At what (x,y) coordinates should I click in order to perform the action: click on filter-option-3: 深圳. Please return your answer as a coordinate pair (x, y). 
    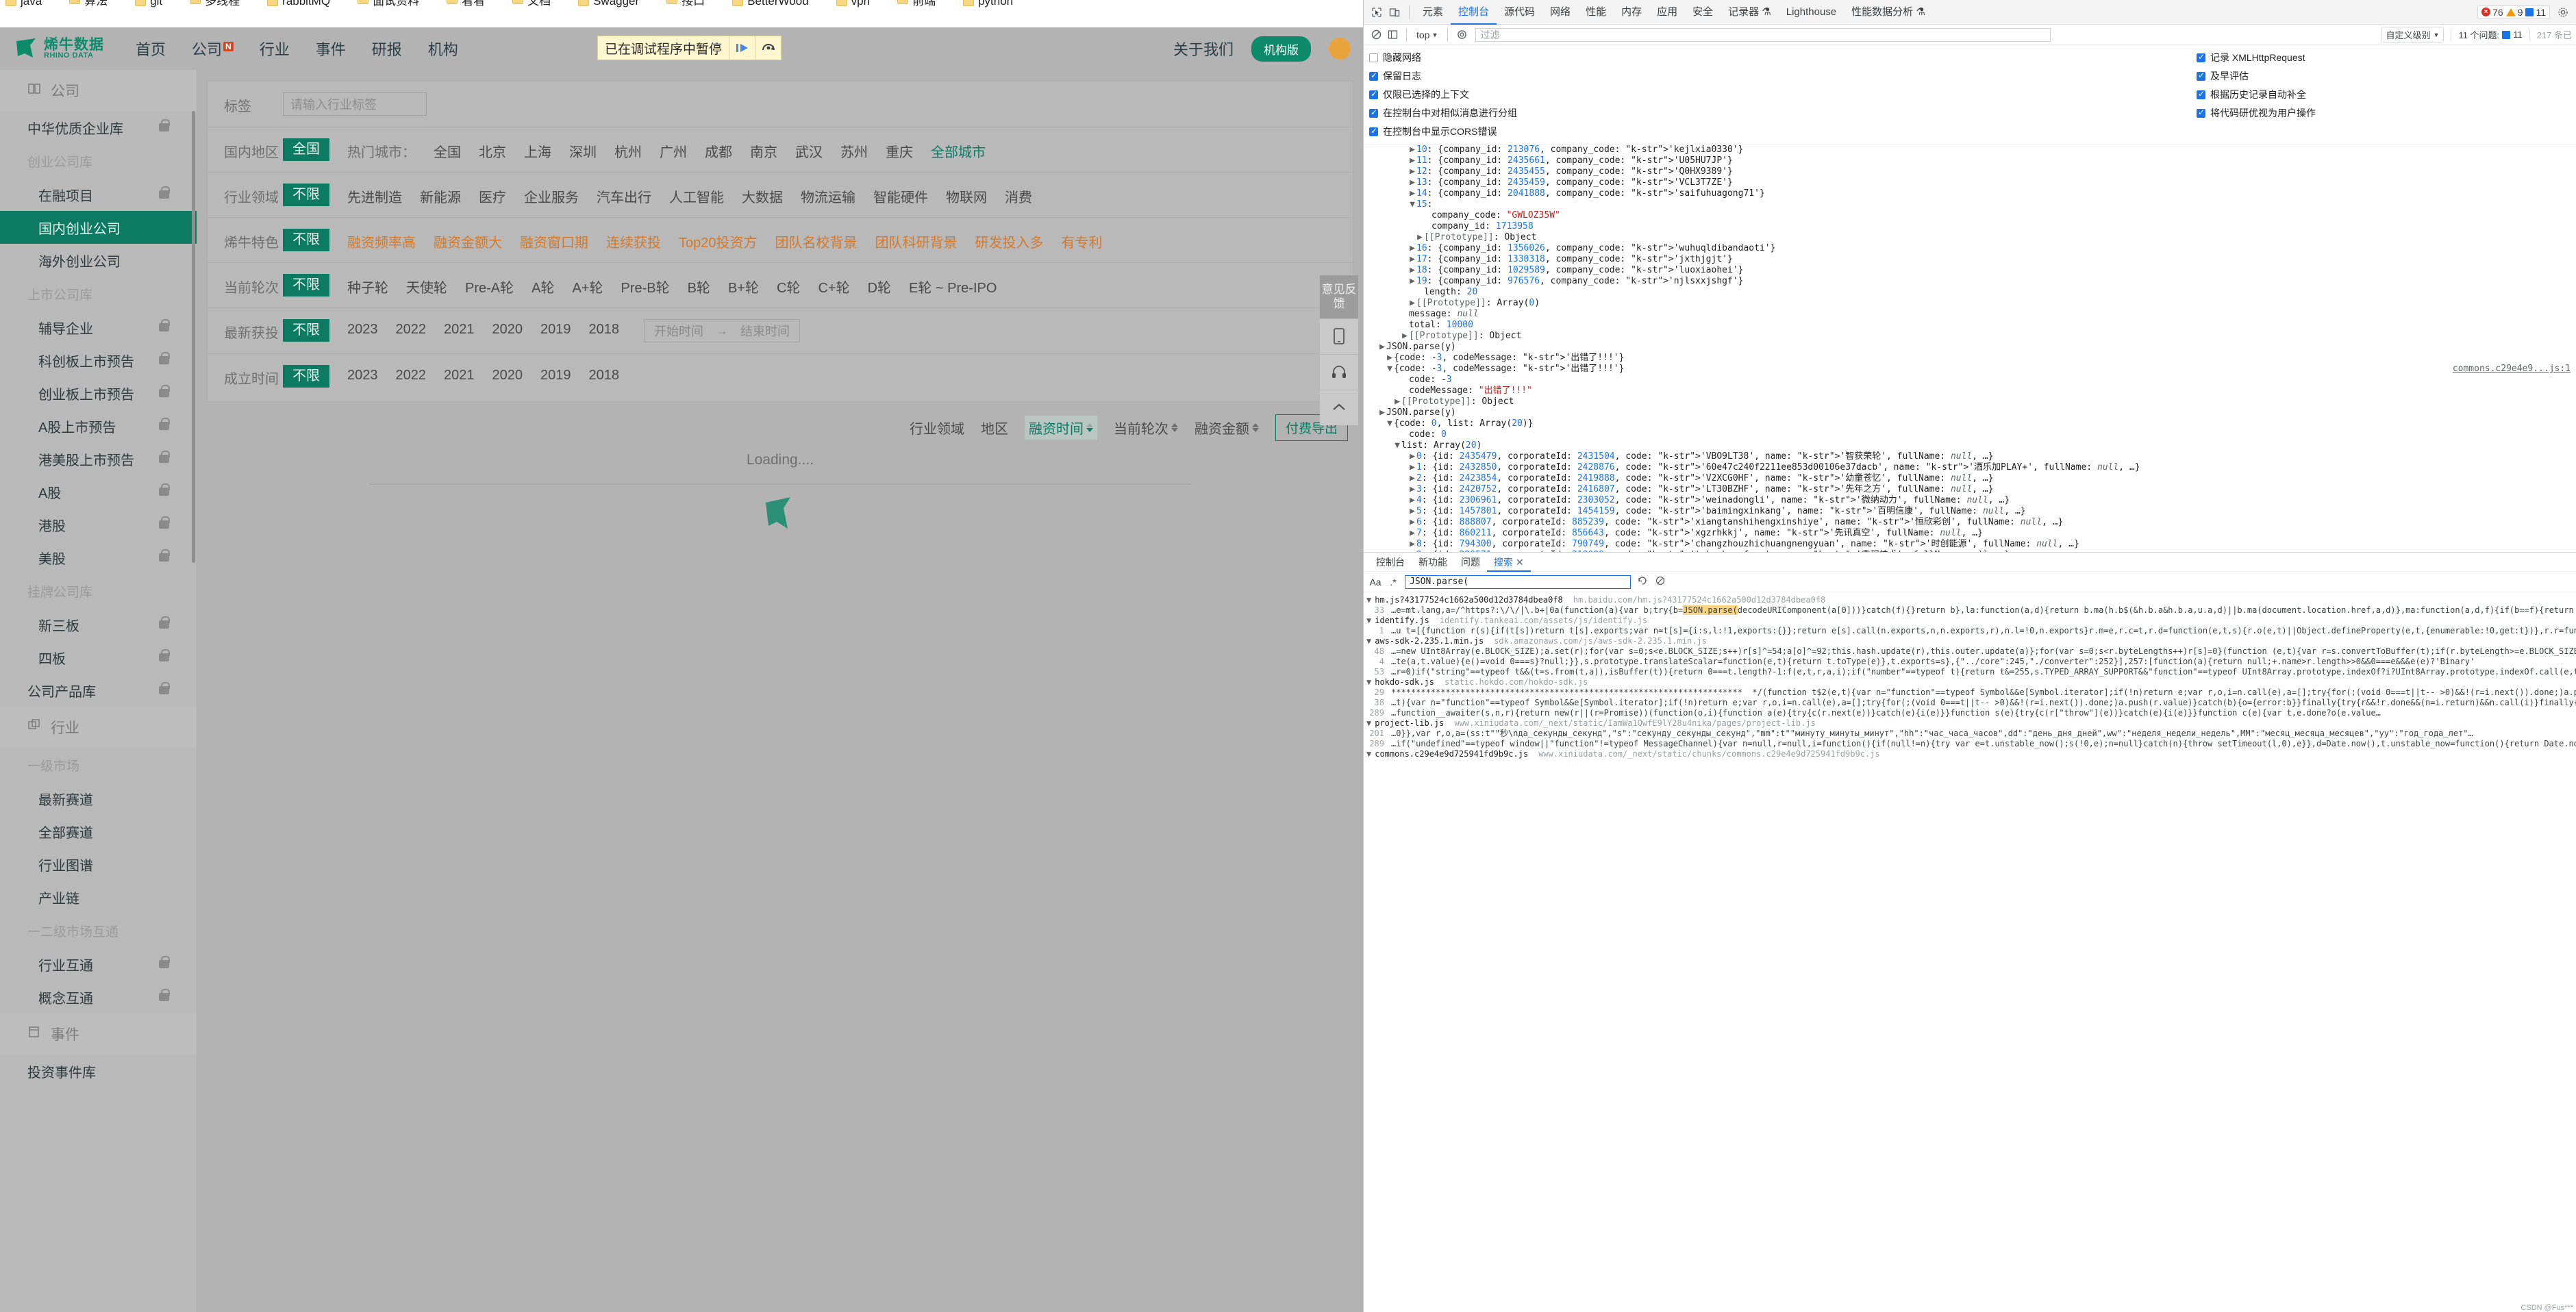
    Looking at the image, I should click on (583, 149).